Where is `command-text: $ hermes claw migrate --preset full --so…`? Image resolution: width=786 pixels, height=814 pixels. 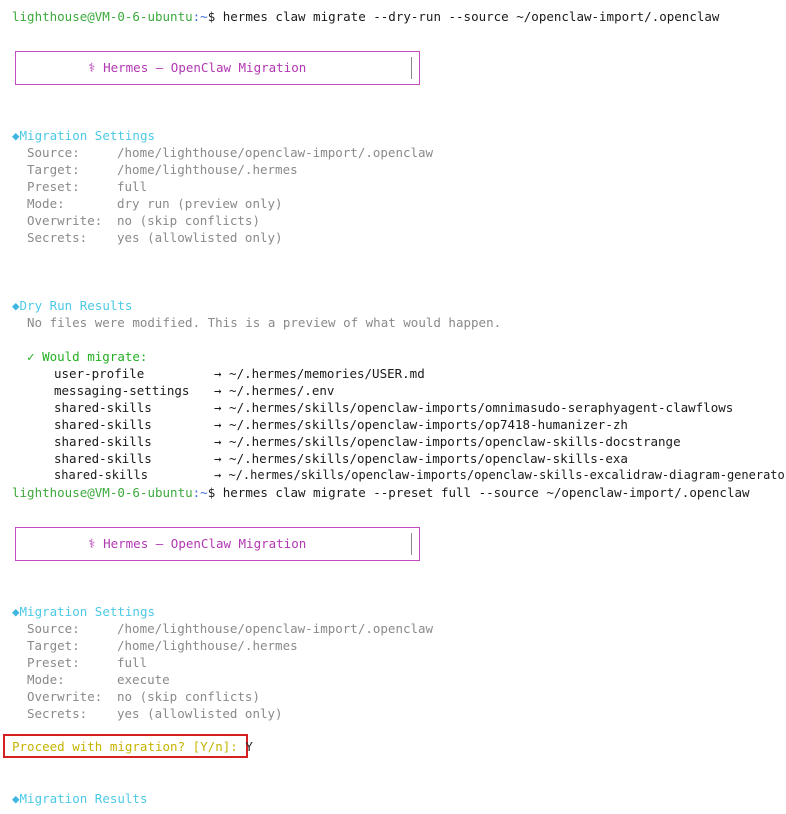 command-text: $ hermes claw migrate --preset full --so… is located at coordinates (478, 492).